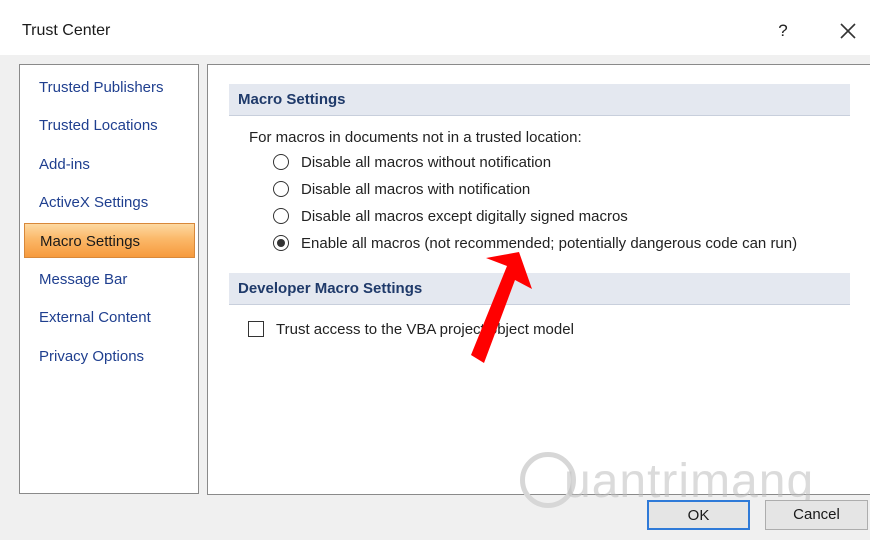 The height and width of the screenshot is (540, 870). What do you see at coordinates (109, 317) in the screenshot?
I see `sidebar-item-external-content: External Content` at bounding box center [109, 317].